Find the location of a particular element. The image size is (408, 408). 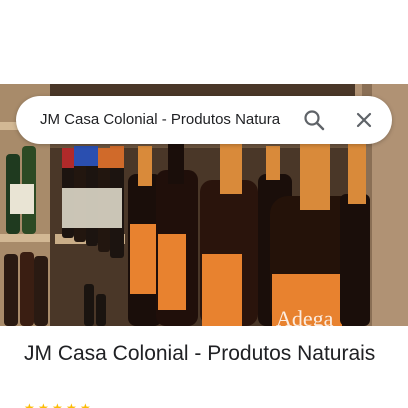

search-bar: JM Casa Colonial - Produtos Natura is located at coordinates (204, 120).